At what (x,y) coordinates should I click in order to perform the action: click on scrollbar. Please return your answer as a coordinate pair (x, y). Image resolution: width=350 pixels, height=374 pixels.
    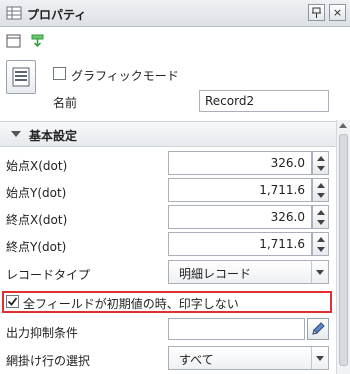
    Looking at the image, I should click on (343, 247).